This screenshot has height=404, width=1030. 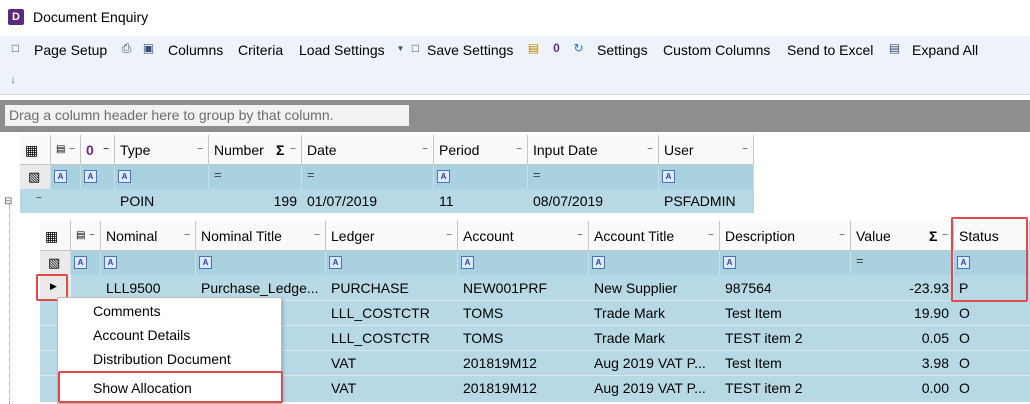 What do you see at coordinates (873, 236) in the screenshot?
I see `column-header-value-label: Value` at bounding box center [873, 236].